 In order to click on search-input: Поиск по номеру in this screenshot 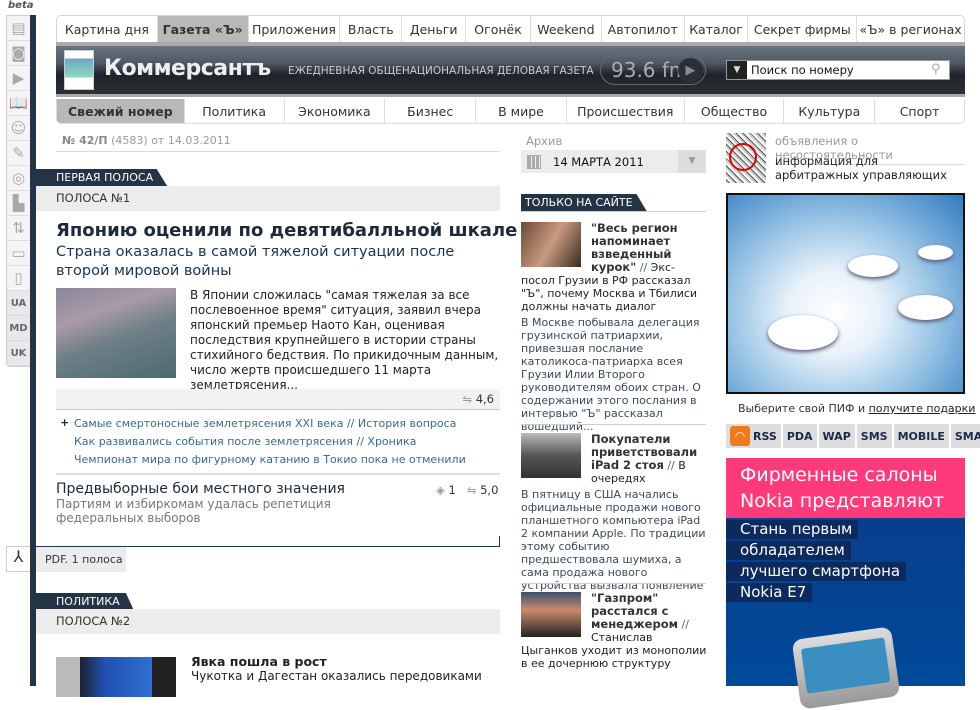, I will do `click(839, 70)`.